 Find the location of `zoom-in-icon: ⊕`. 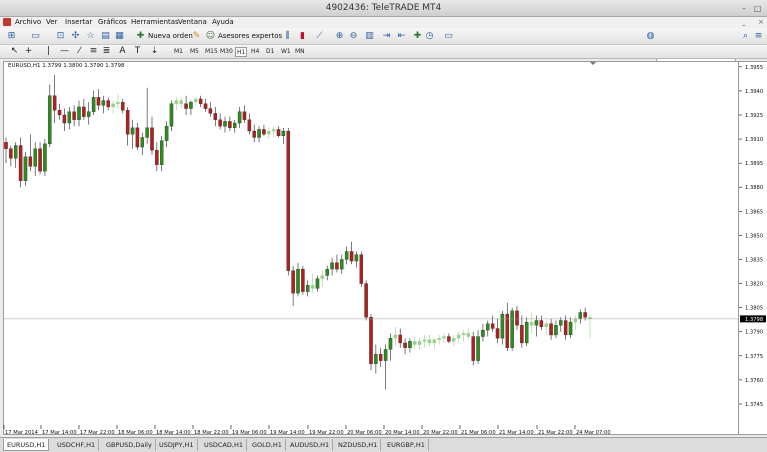

zoom-in-icon: ⊕ is located at coordinates (339, 36).